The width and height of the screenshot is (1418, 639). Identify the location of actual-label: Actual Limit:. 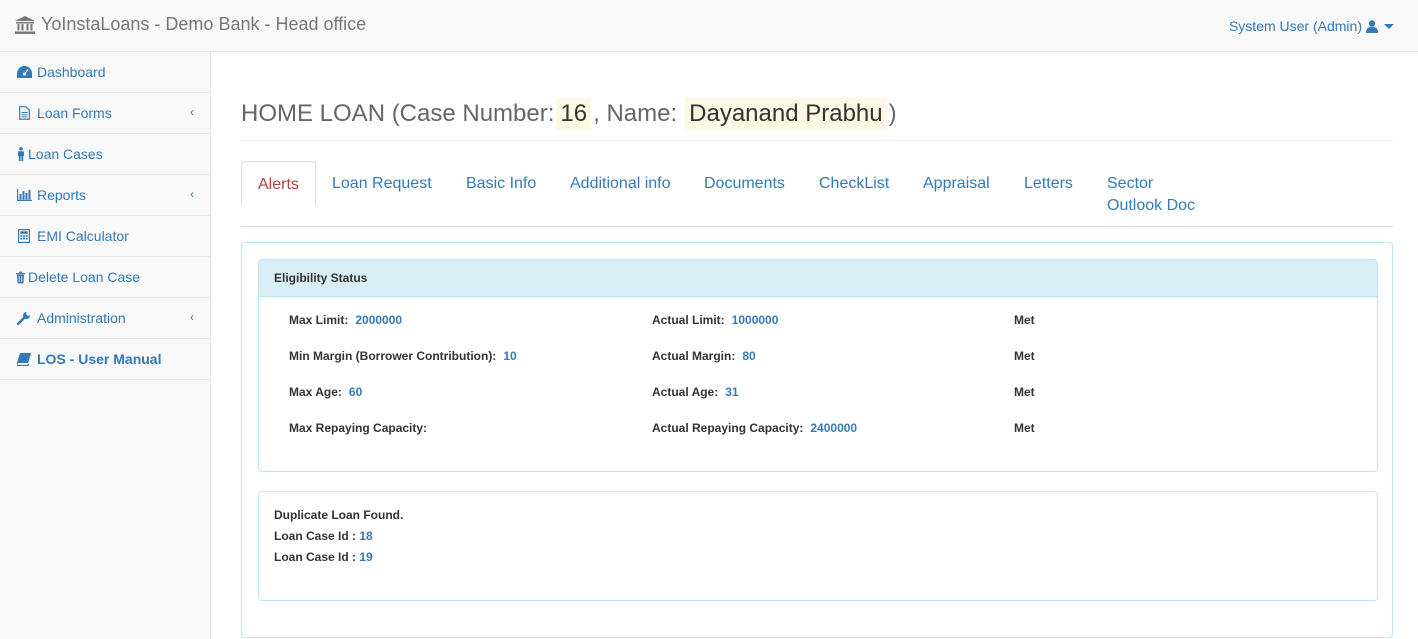
(688, 320).